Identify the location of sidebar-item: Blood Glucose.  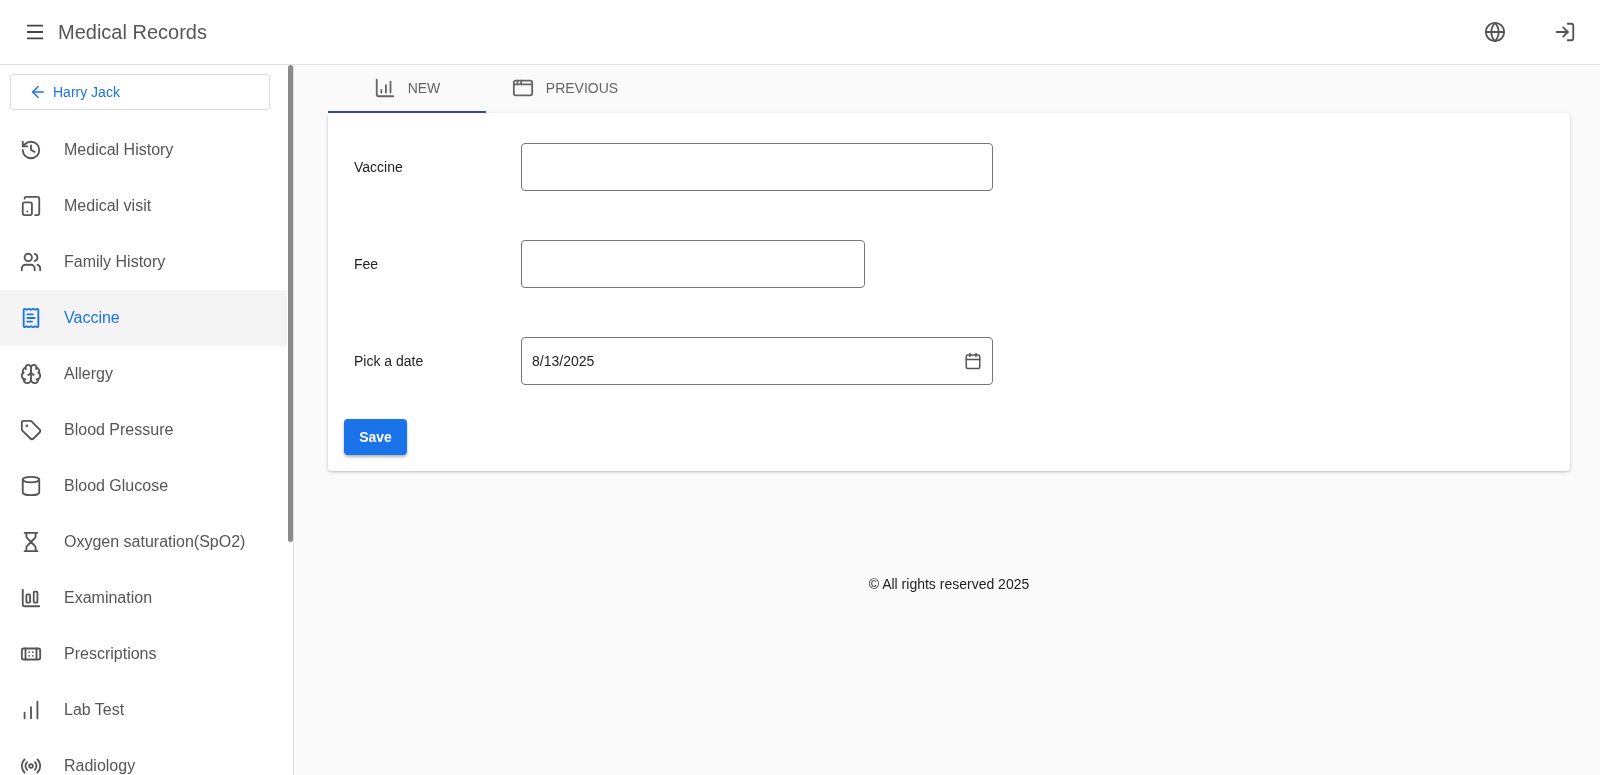
(143, 486).